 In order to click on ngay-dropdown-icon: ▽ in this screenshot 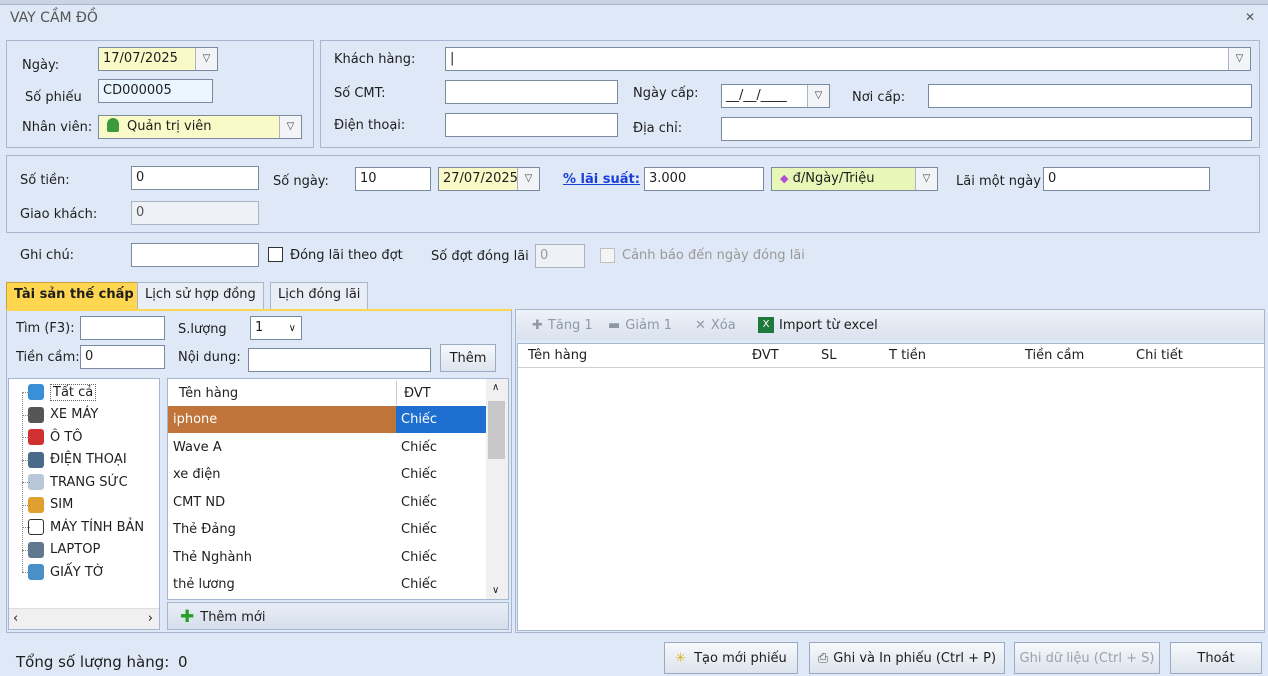, I will do `click(206, 59)`.